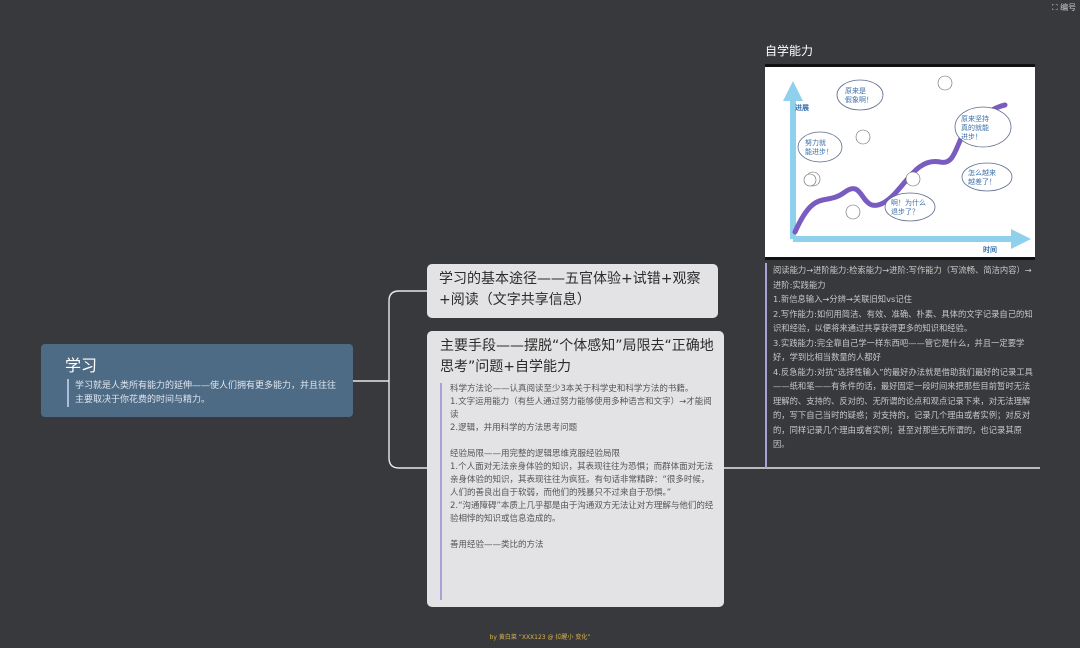  Describe the element at coordinates (982, 181) in the screenshot. I see `bubble-4-text2: 越差了！` at that location.